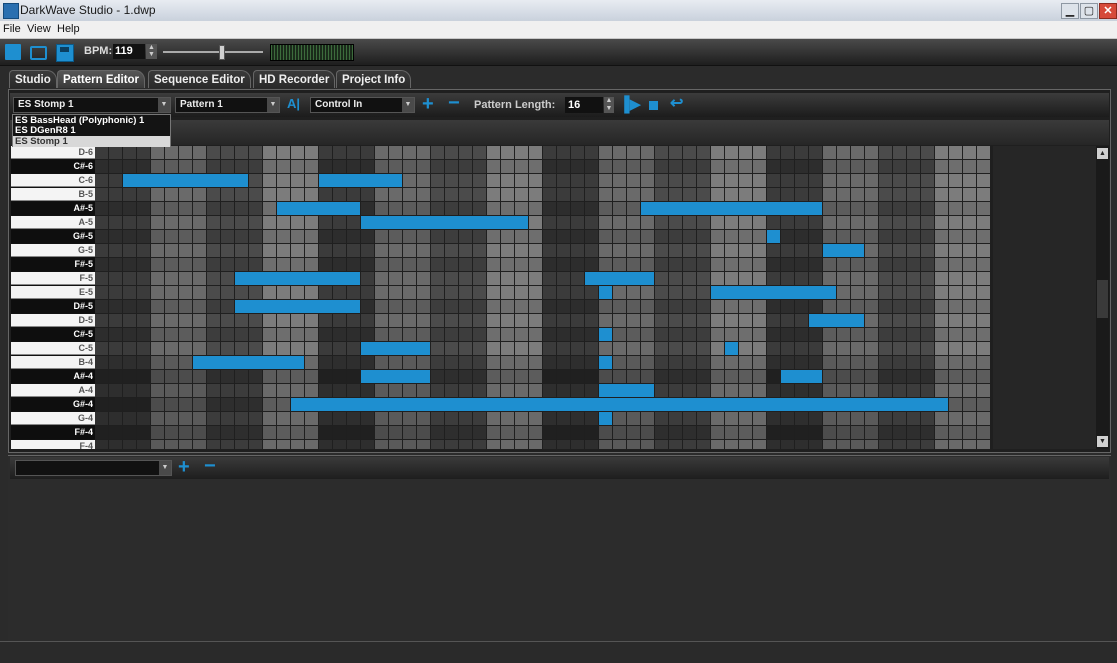 The width and height of the screenshot is (1117, 663). Describe the element at coordinates (1102, 441) in the screenshot. I see `scroll-down-icon: ▼` at that location.